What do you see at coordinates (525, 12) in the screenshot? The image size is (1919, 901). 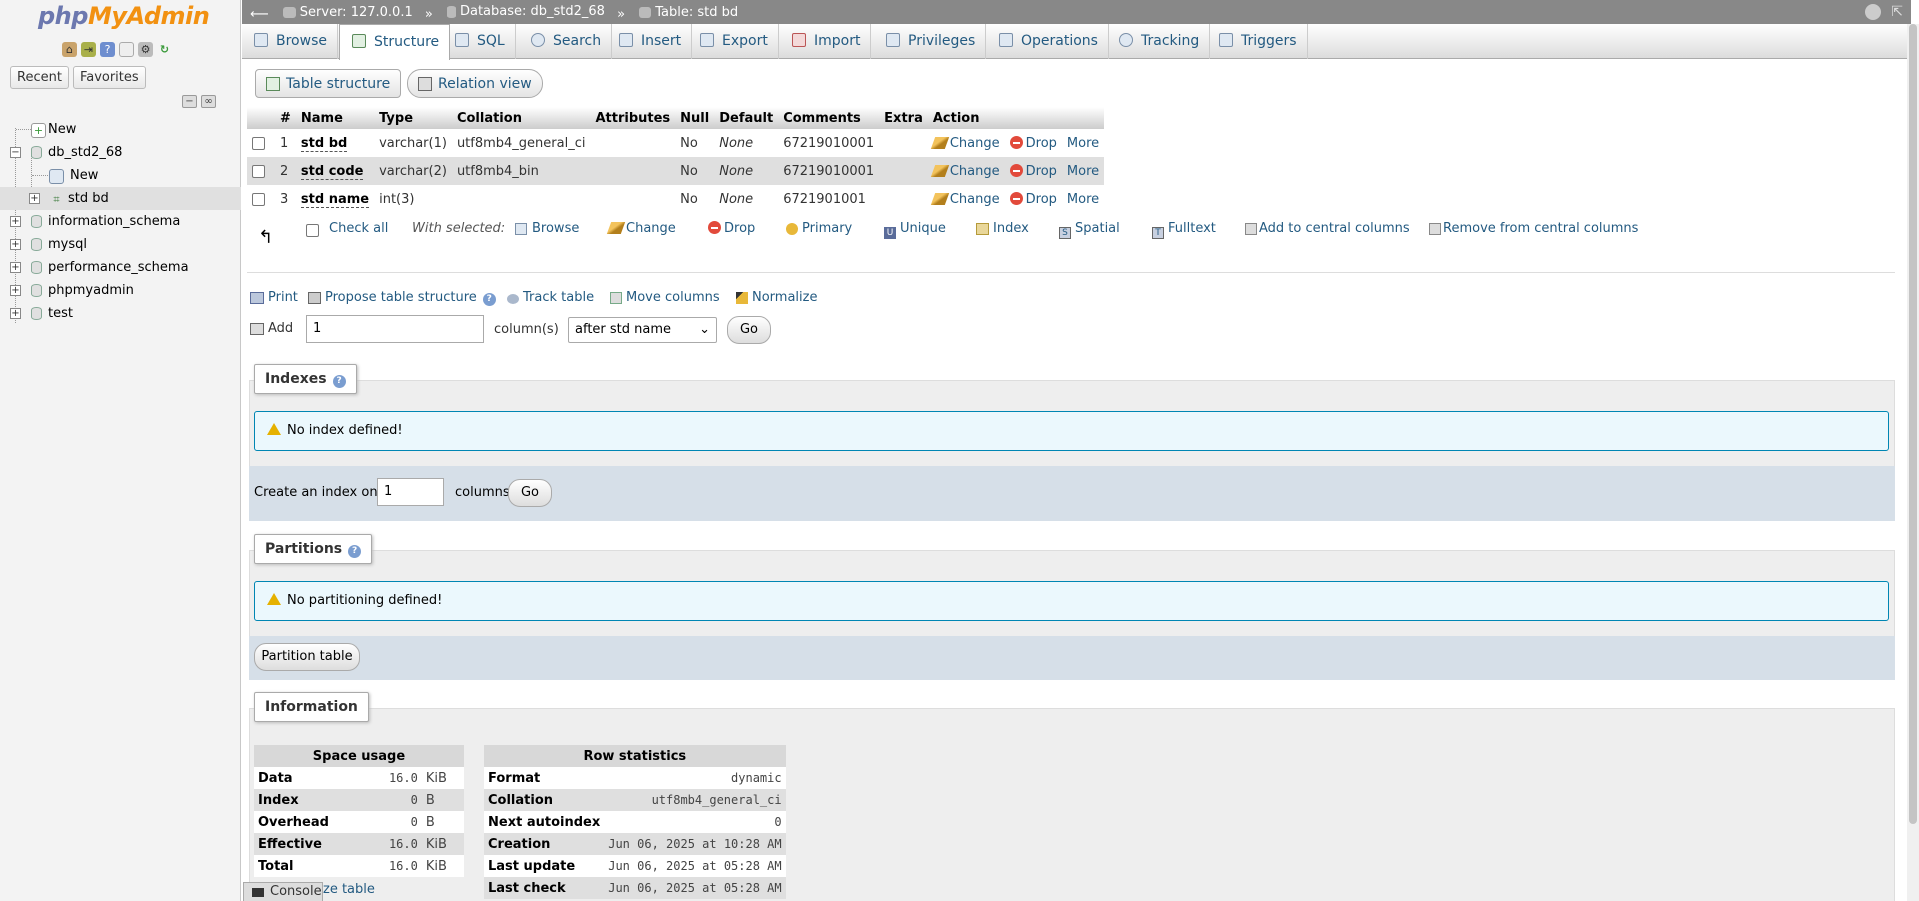 I see `breadcrumb-database: Database: db_std2_68` at bounding box center [525, 12].